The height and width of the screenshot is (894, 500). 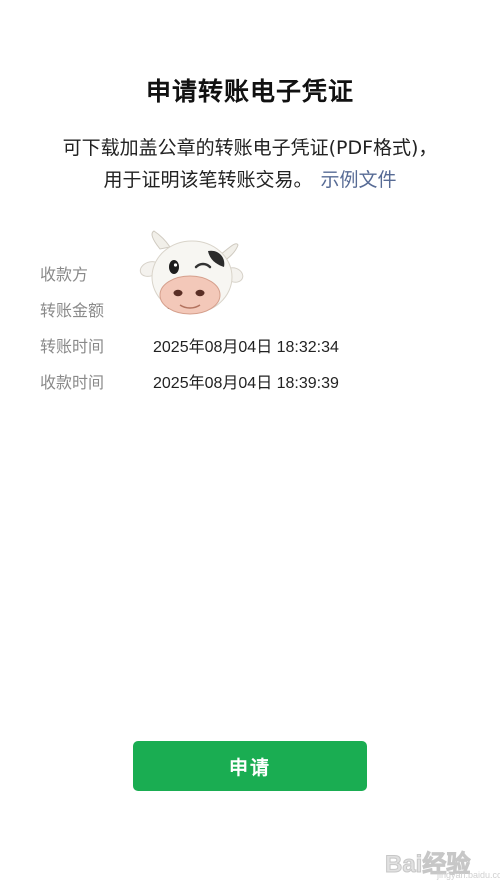 What do you see at coordinates (72, 382) in the screenshot?
I see `receive-time-label: 收款时间` at bounding box center [72, 382].